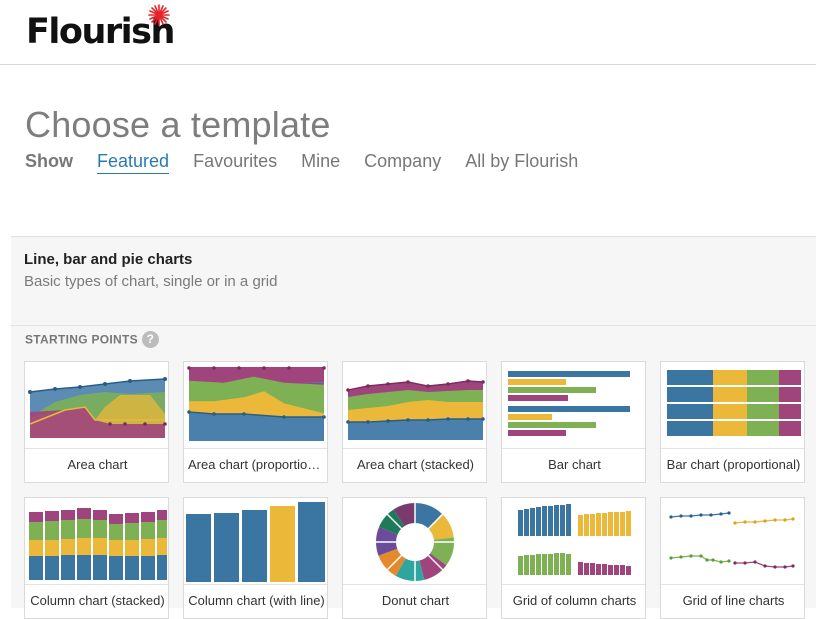 The image size is (816, 619). Describe the element at coordinates (414, 405) in the screenshot. I see `area-stacked-thumbnail` at that location.